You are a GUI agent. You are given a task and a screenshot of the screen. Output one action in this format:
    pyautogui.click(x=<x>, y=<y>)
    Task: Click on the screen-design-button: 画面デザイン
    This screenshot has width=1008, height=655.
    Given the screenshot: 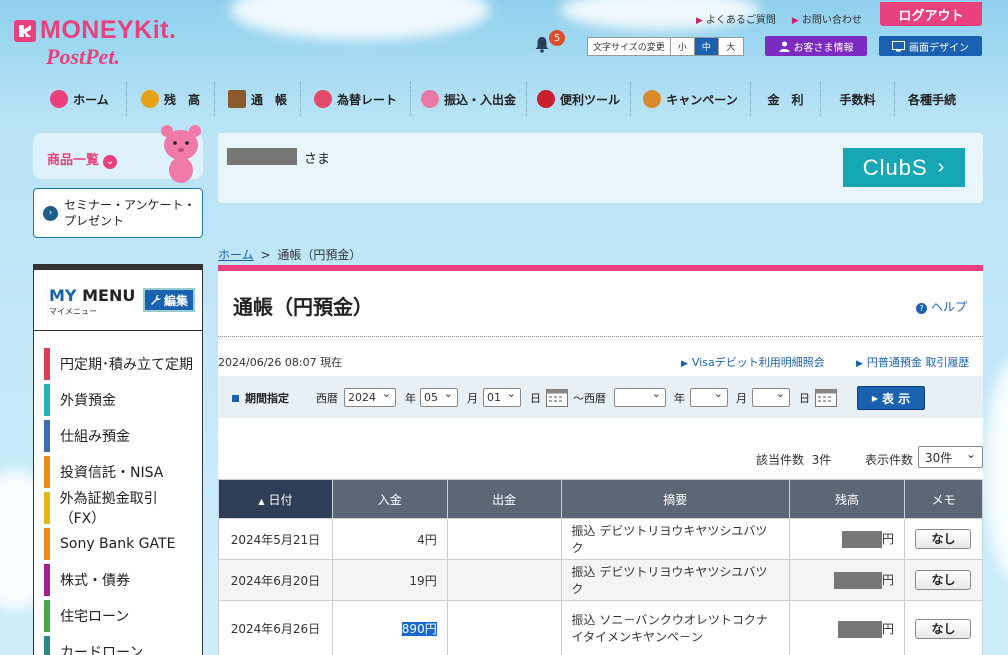 What is the action you would take?
    pyautogui.click(x=930, y=46)
    